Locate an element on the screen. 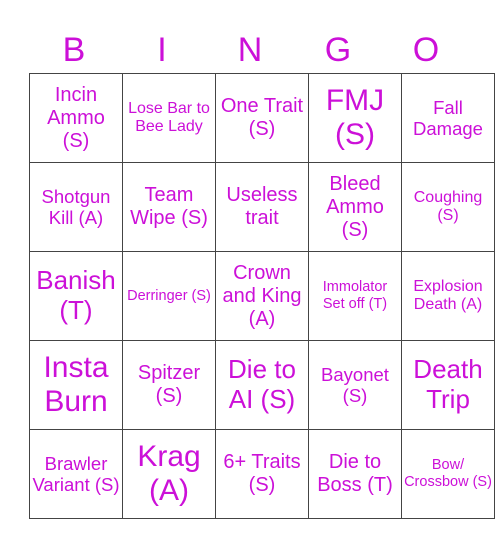 The image size is (500, 544). bingo-cell: Krag (A) is located at coordinates (169, 474).